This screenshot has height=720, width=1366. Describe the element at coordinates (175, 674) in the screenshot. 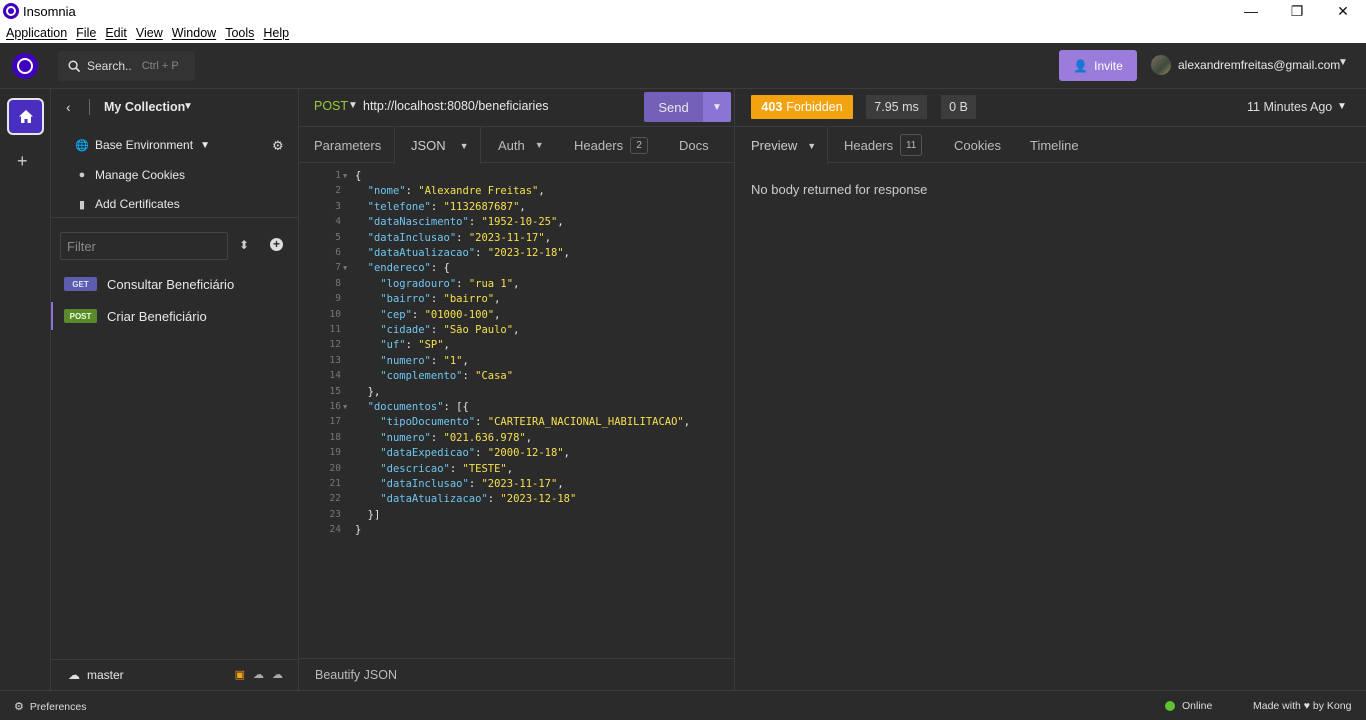

I see `git-sync-bar: ☁ master ▣ ☁ ☁` at that location.